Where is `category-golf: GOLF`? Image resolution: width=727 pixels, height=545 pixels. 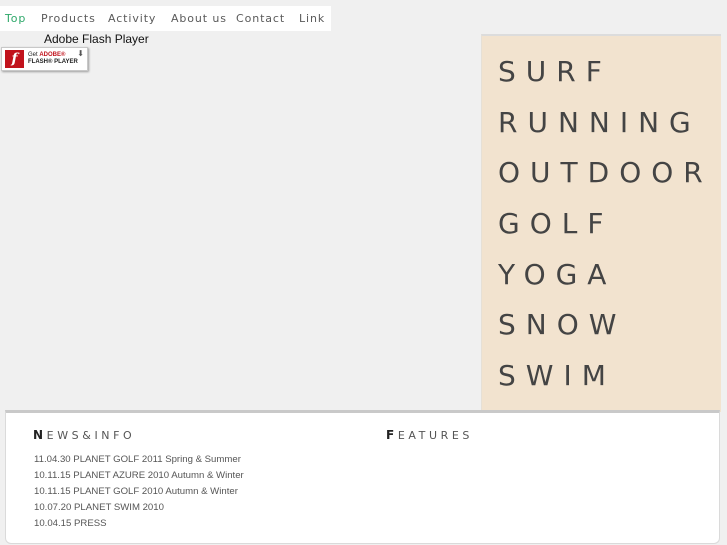 category-golf: GOLF is located at coordinates (555, 224).